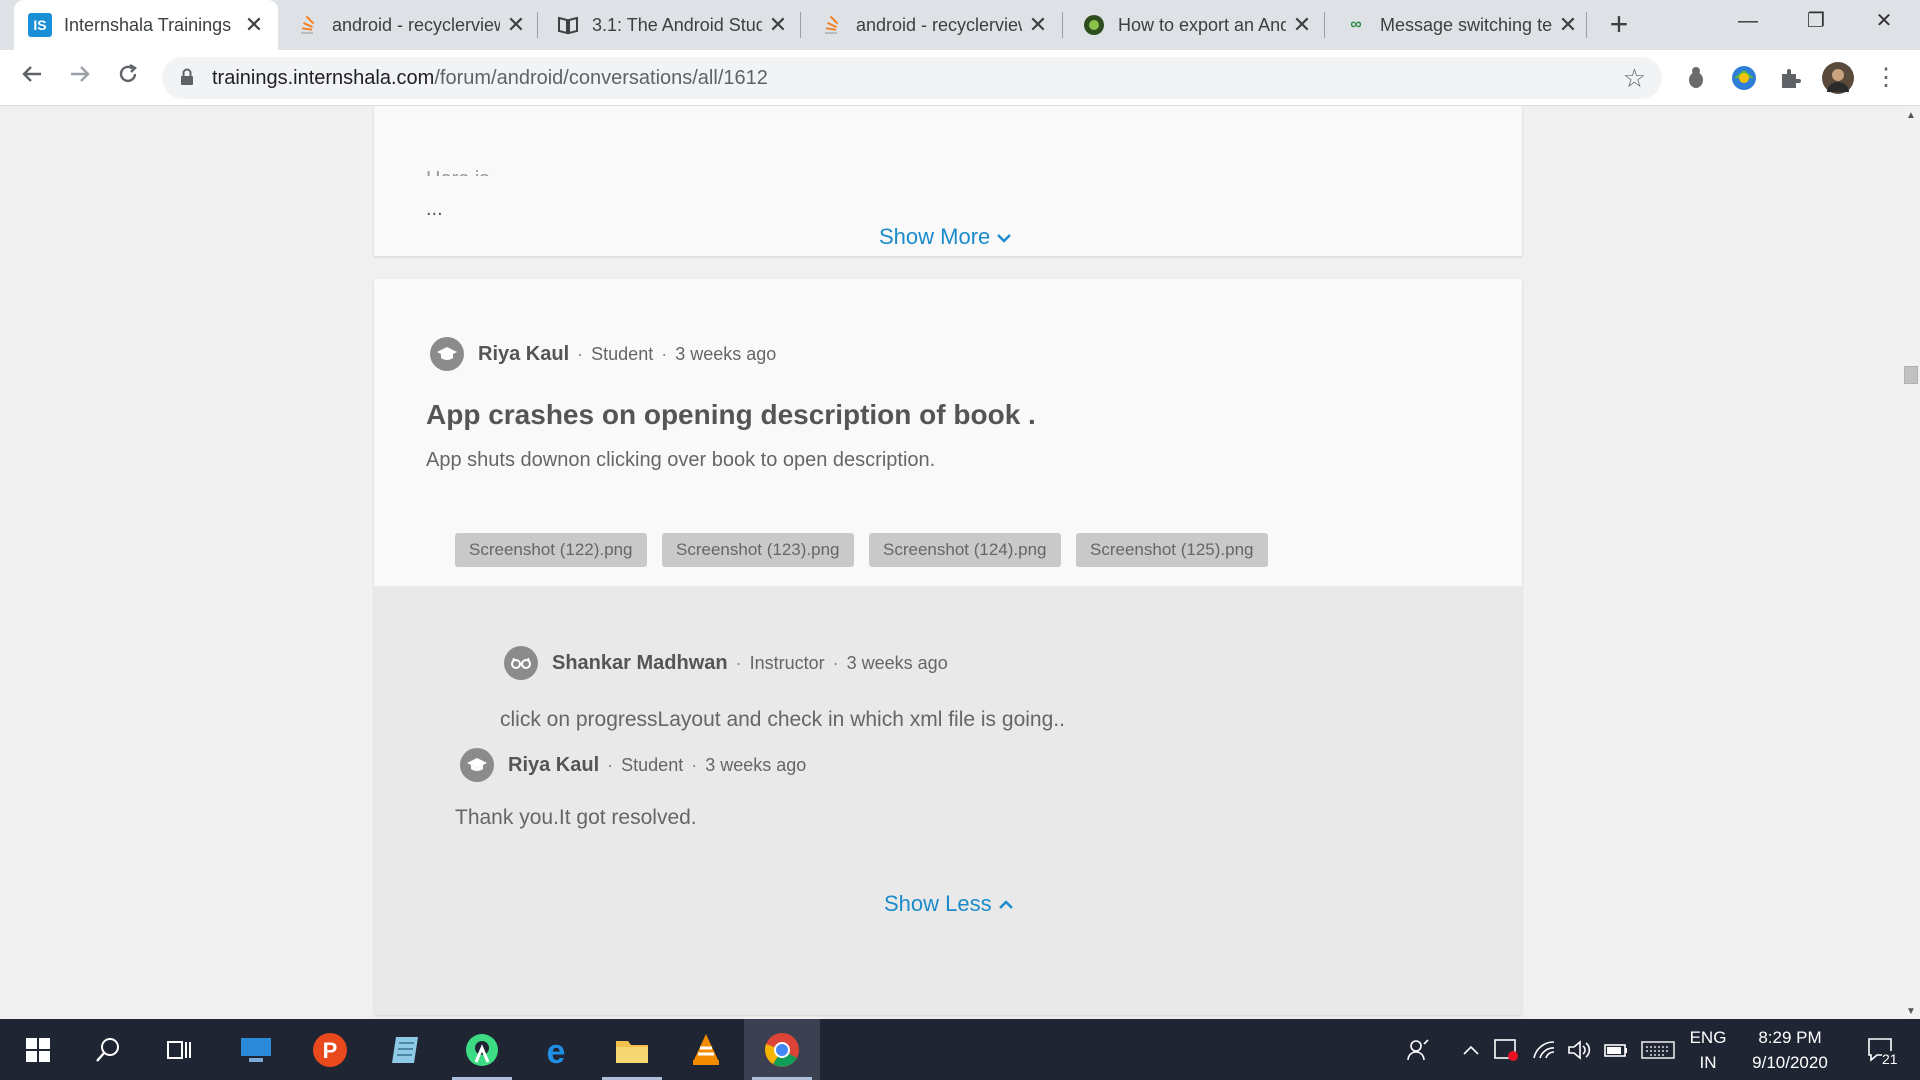 Image resolution: width=1920 pixels, height=1080 pixels. Describe the element at coordinates (1911, 115) in the screenshot. I see `scroll-up-arrow-icon: ▲` at that location.